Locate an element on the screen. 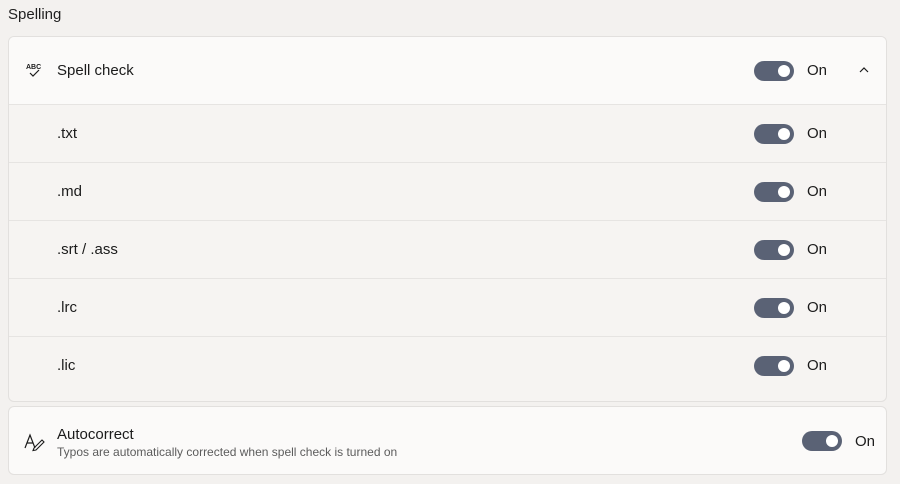 This screenshot has height=484, width=900. spell-check-toggle-state: On is located at coordinates (817, 70).